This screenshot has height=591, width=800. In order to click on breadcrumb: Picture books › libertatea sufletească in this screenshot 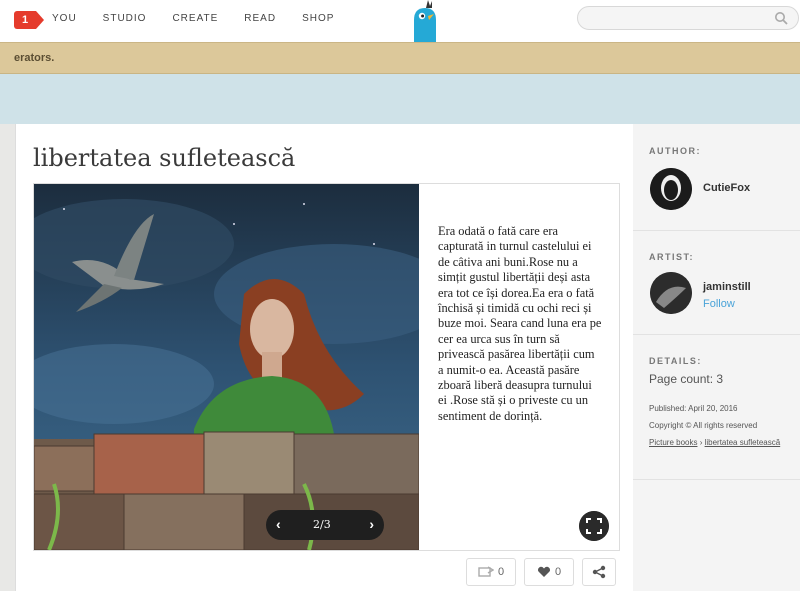, I will do `click(714, 442)`.